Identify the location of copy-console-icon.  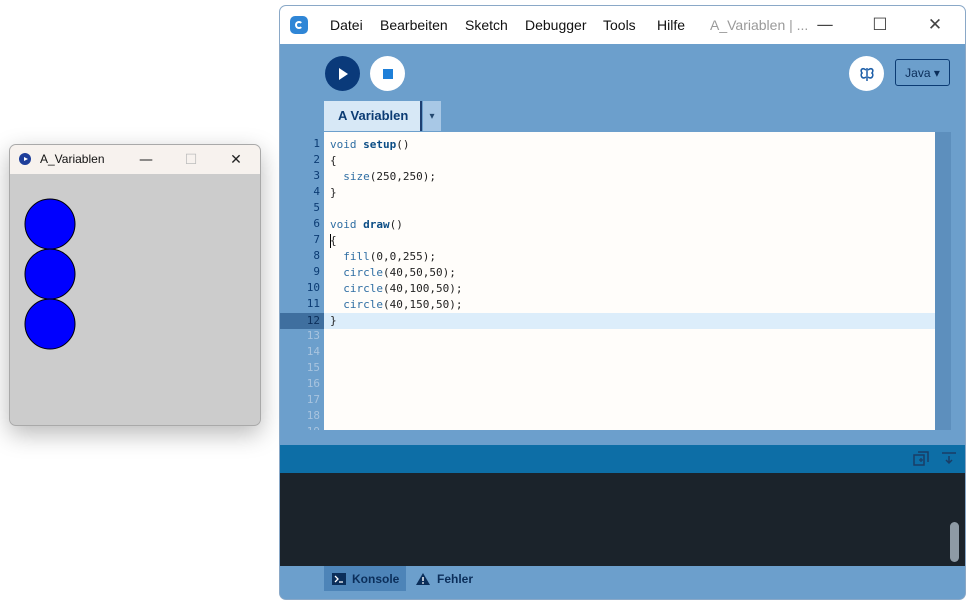
(921, 459).